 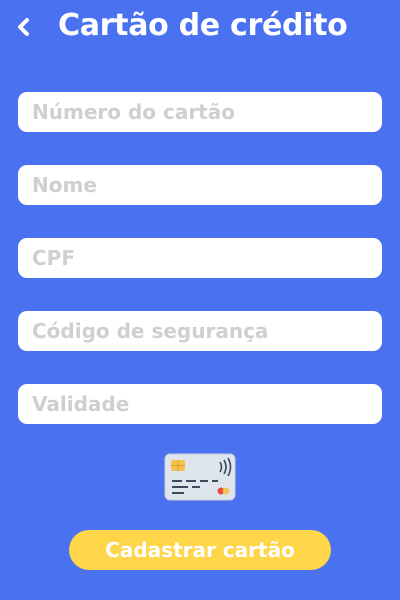 I want to click on back-button, so click(x=24, y=27).